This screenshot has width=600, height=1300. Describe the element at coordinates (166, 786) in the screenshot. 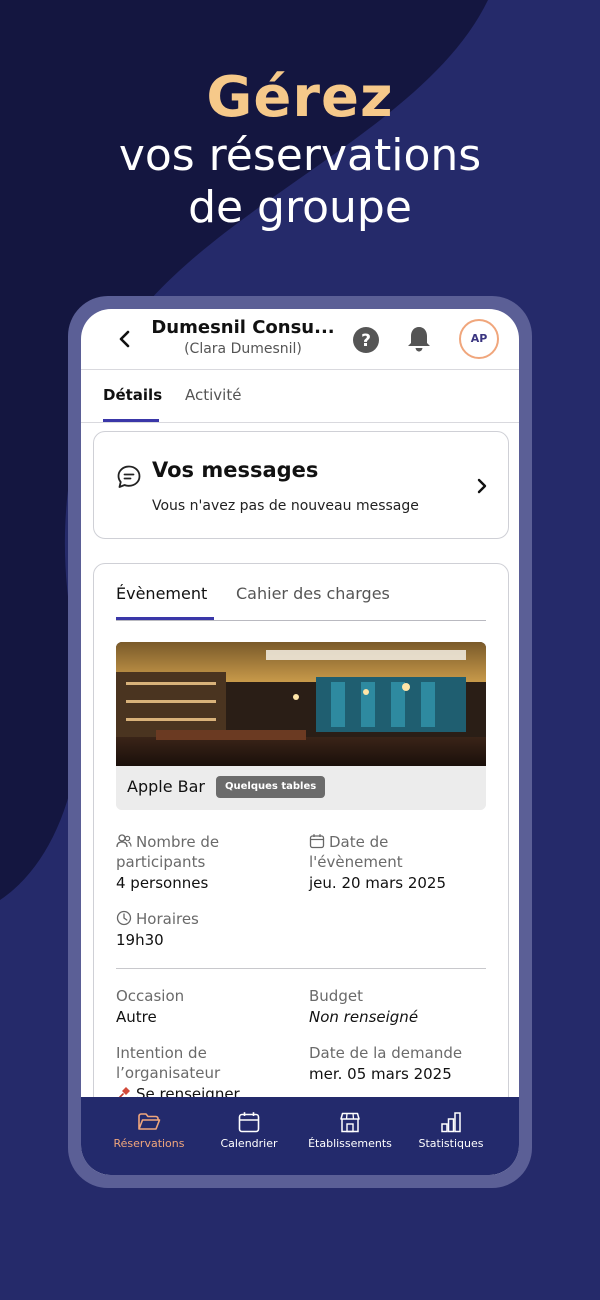

I see `venue-name: Apple Bar` at that location.